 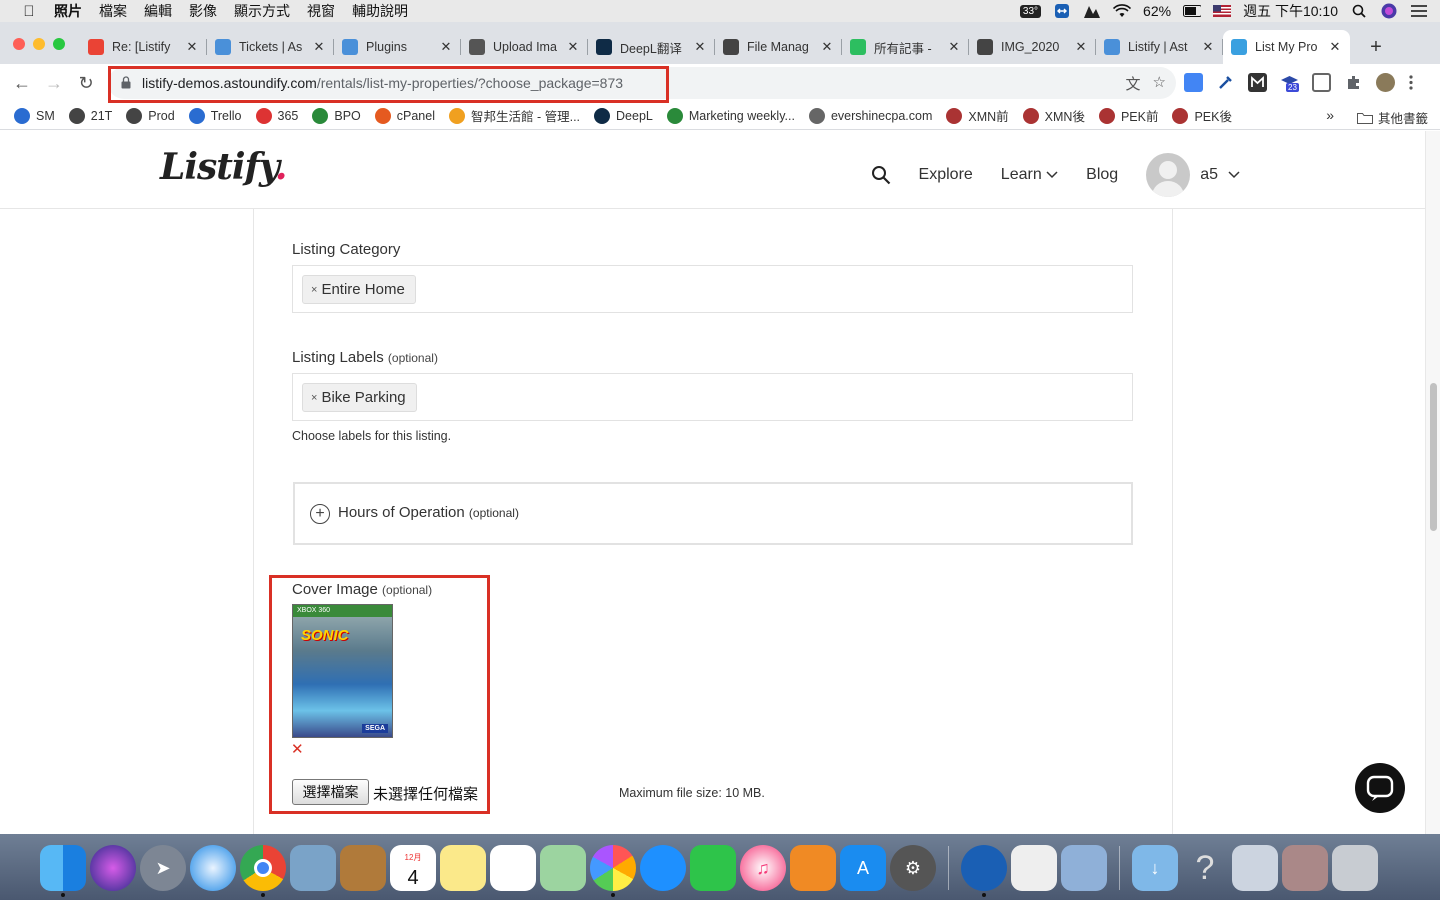 What do you see at coordinates (363, 868) in the screenshot?
I see `contacts-icon` at bounding box center [363, 868].